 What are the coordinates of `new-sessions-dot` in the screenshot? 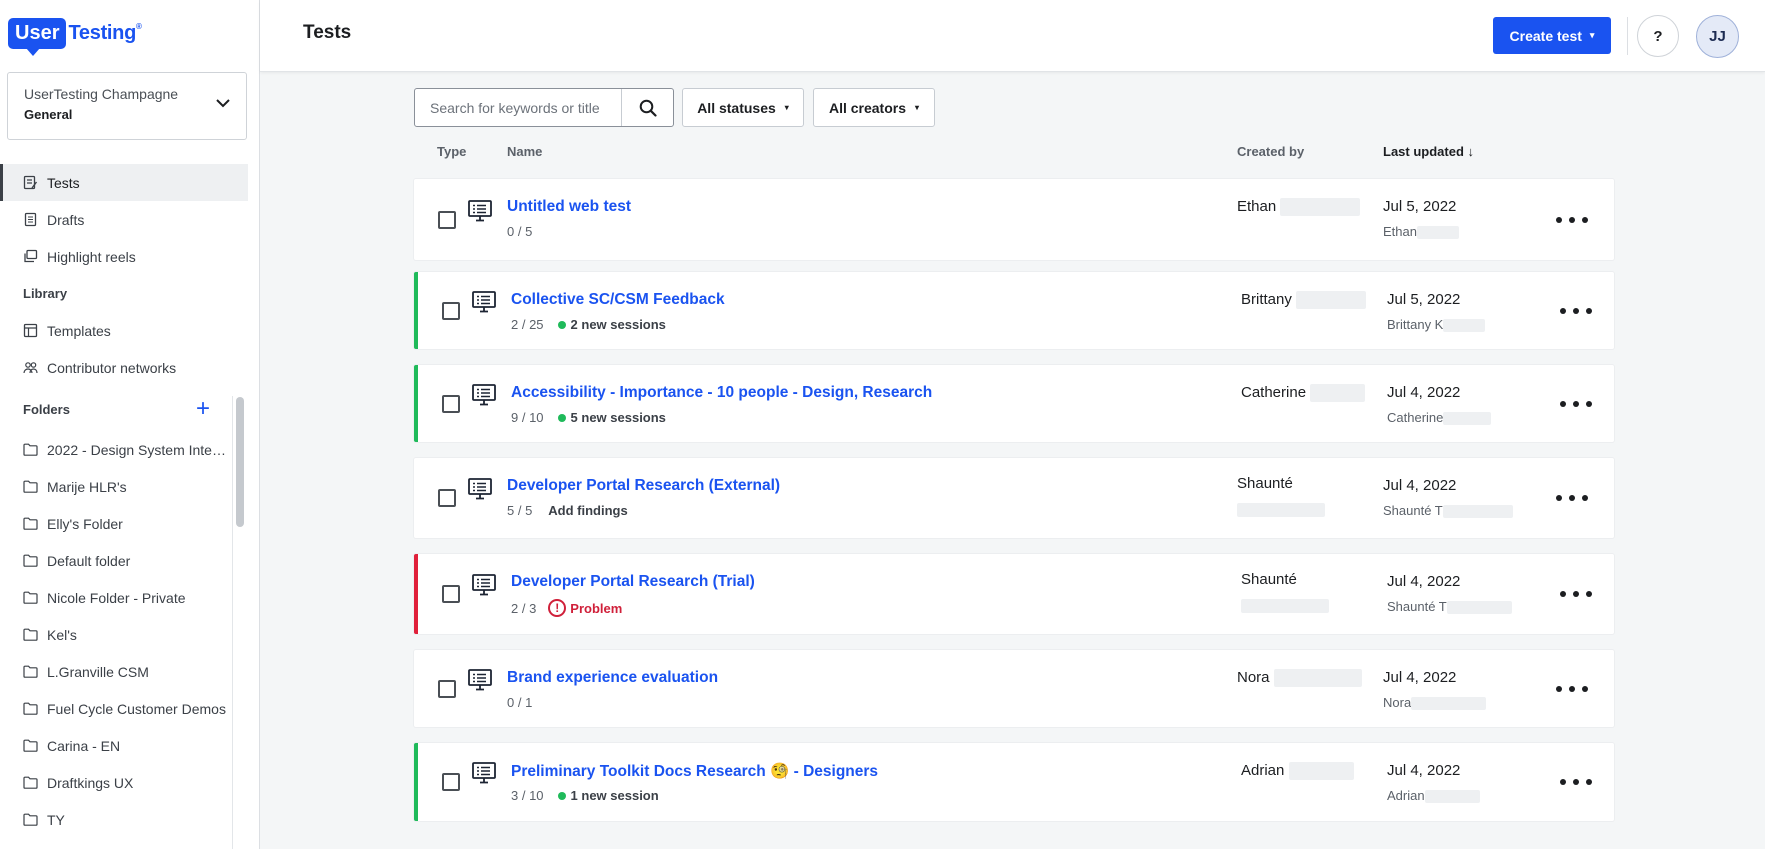 It's located at (561, 324).